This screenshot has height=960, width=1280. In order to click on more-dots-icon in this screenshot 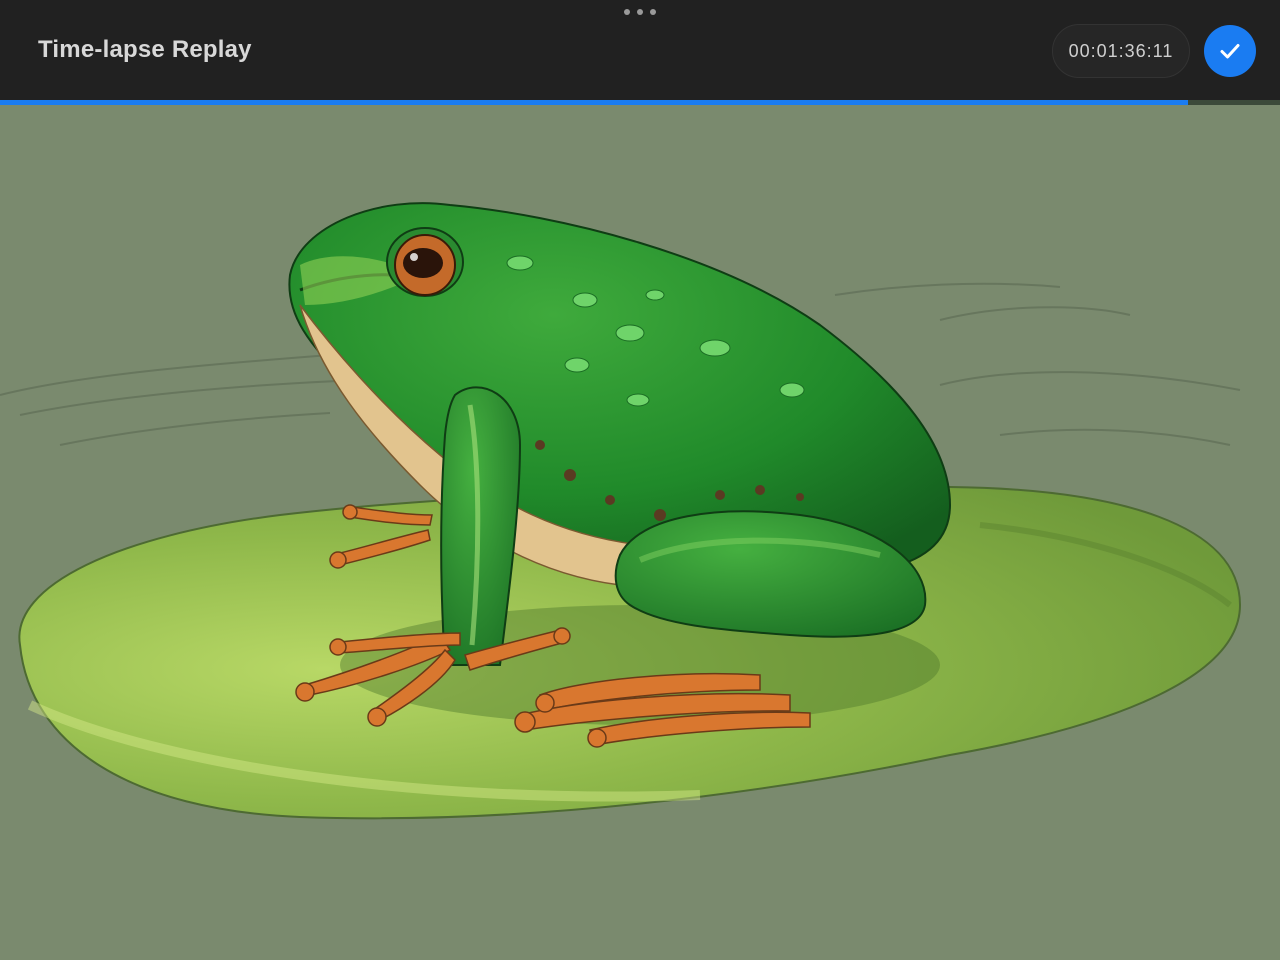, I will do `click(640, 12)`.